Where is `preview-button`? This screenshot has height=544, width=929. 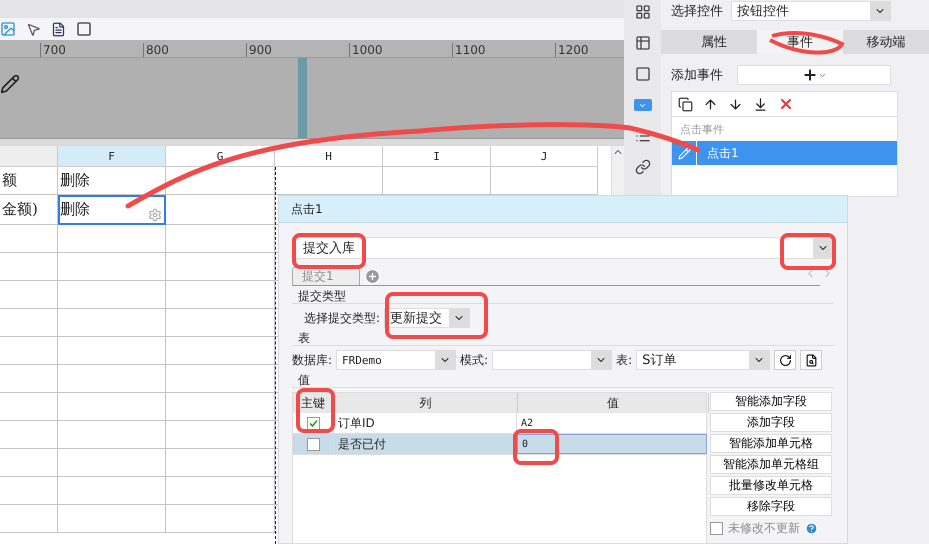
preview-button is located at coordinates (811, 360).